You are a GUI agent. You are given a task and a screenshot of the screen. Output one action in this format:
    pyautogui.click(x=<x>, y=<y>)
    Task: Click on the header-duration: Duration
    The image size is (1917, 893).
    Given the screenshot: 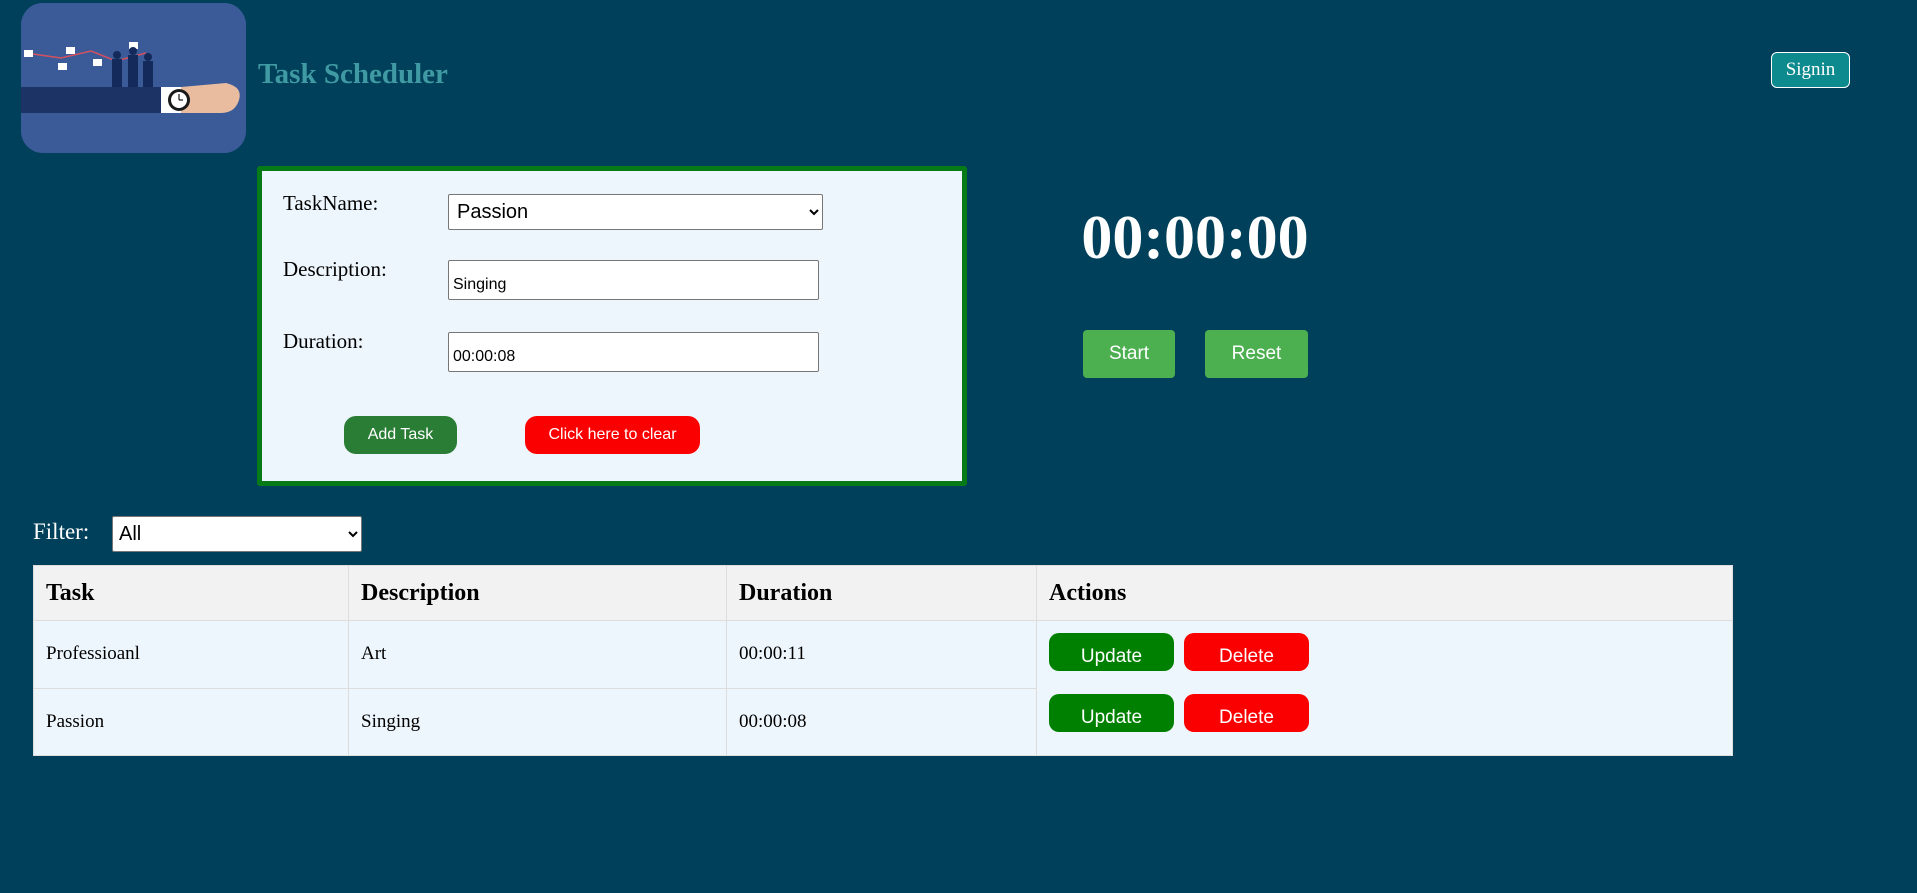 What is the action you would take?
    pyautogui.click(x=881, y=593)
    